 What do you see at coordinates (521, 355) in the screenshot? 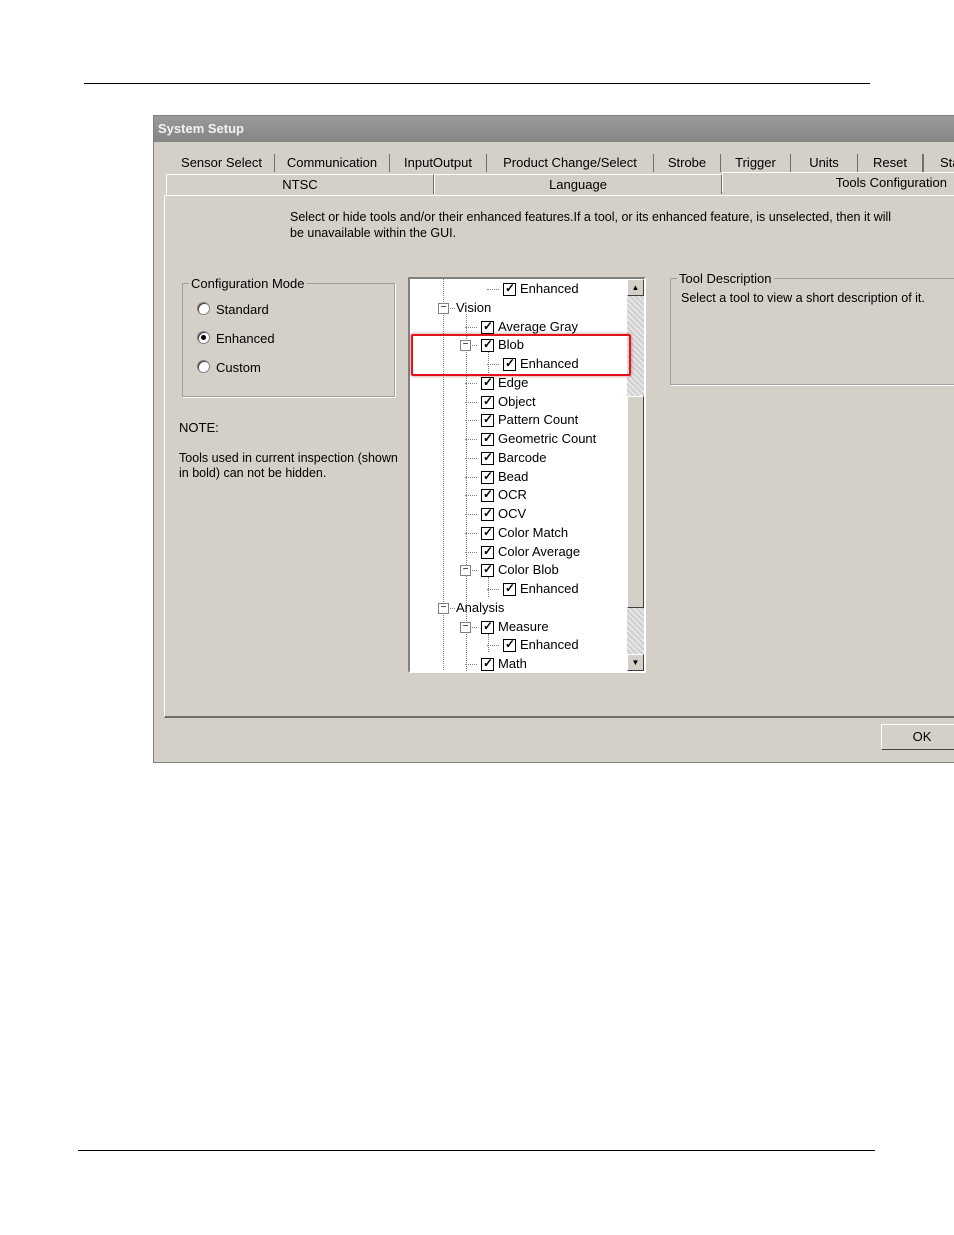
I see `blob-enhanced-highlight-box` at bounding box center [521, 355].